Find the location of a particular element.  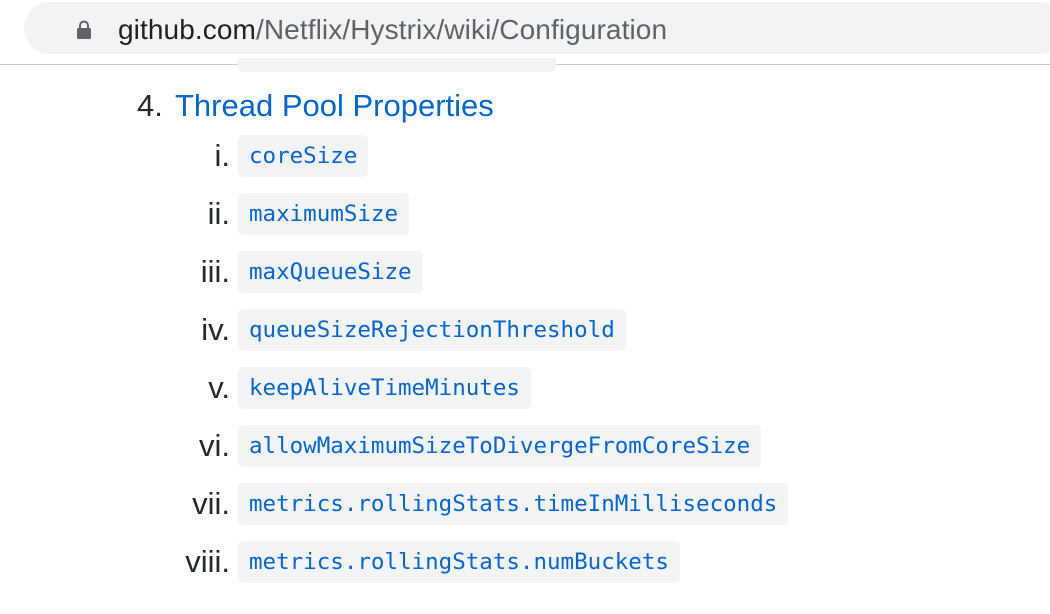

list-item: iv. queueSizeRejectionThreshold is located at coordinates (525, 331).